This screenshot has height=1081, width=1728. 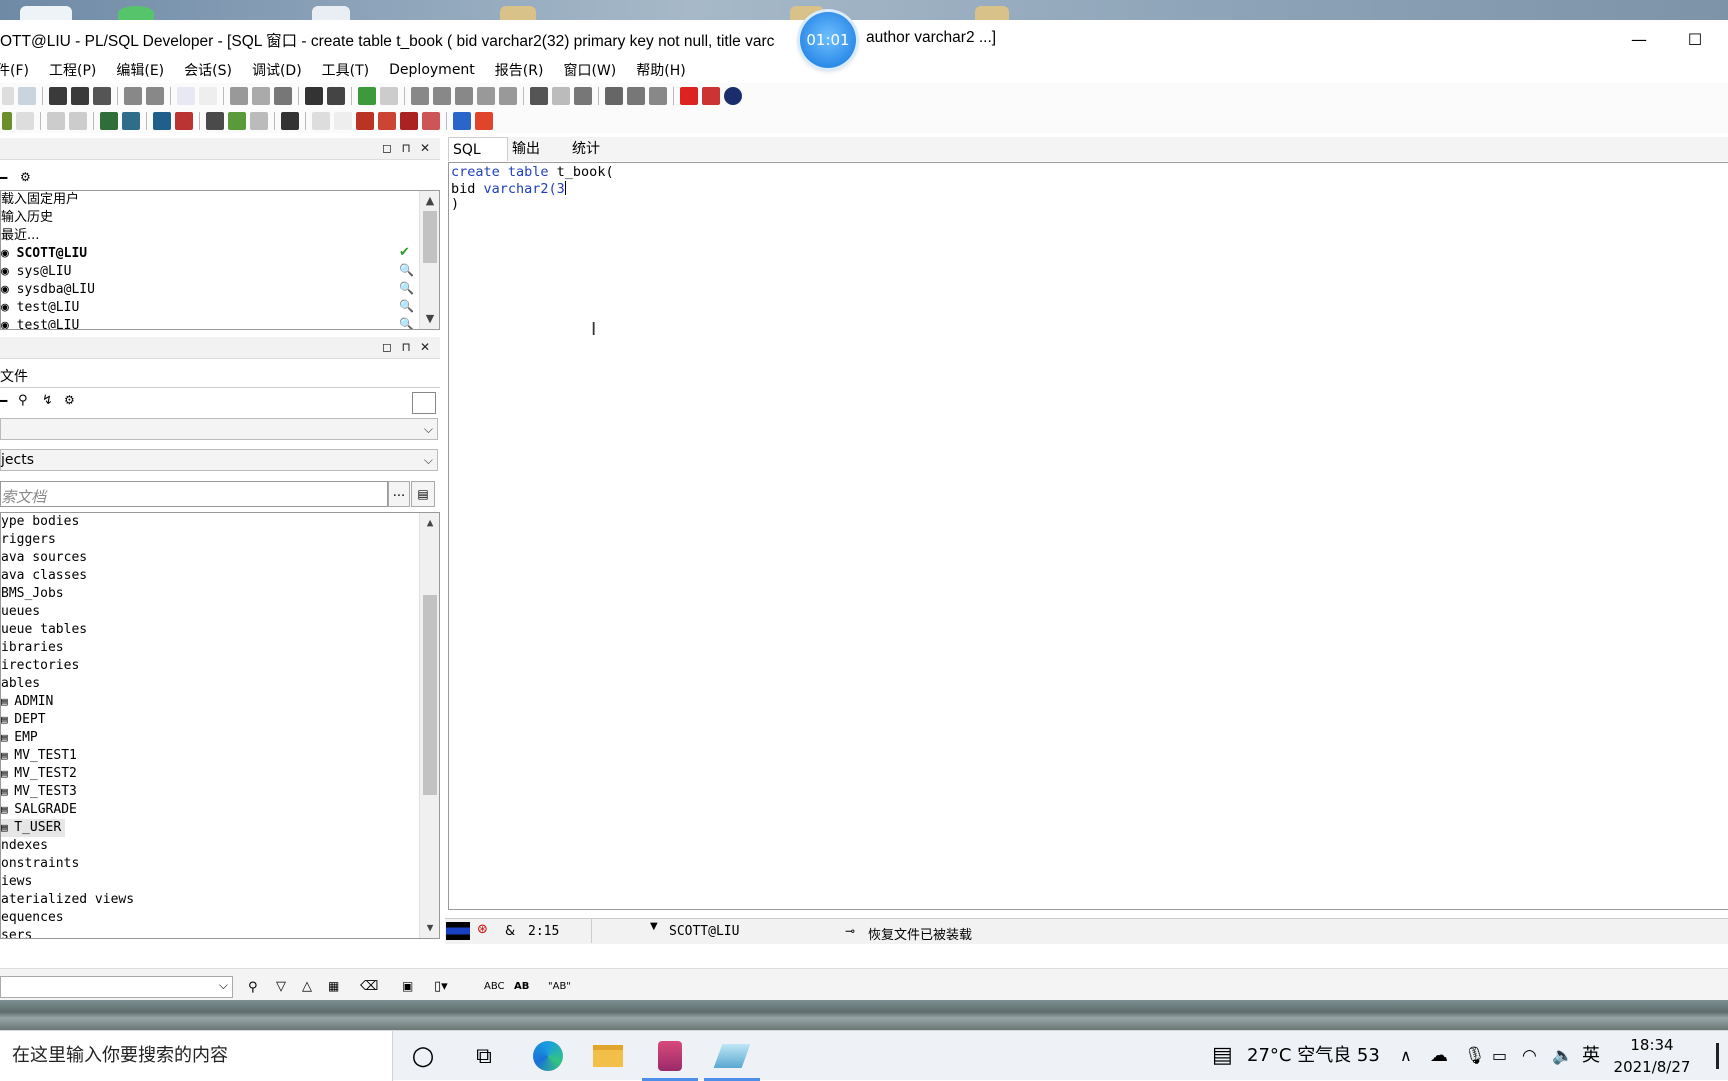 I want to click on navigate-forward-icon, so click(x=462, y=120).